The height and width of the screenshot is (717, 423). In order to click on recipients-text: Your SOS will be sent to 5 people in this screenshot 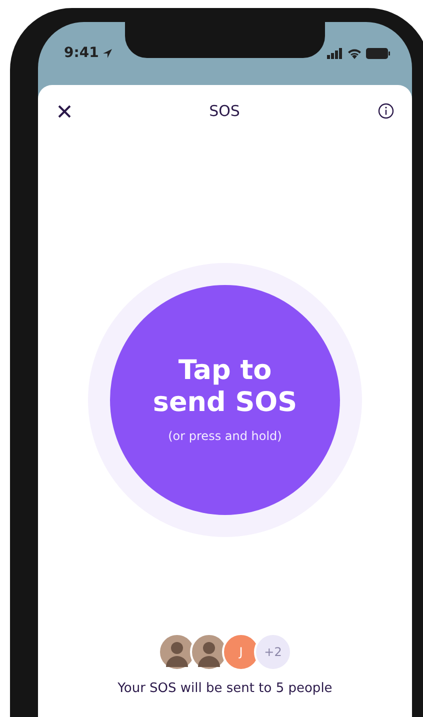, I will do `click(225, 689)`.